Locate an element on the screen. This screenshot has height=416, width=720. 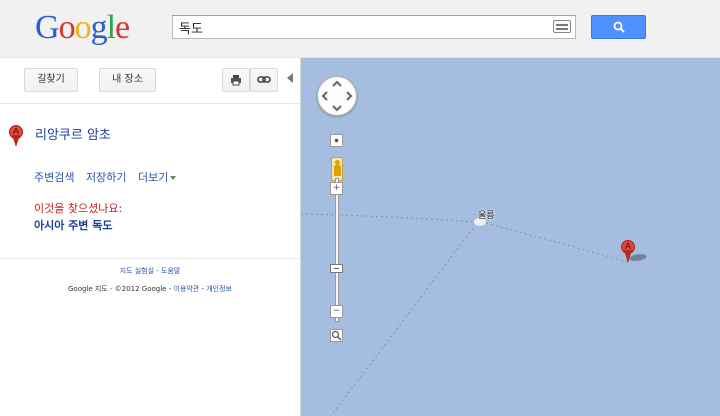
search-box is located at coordinates (374, 27).